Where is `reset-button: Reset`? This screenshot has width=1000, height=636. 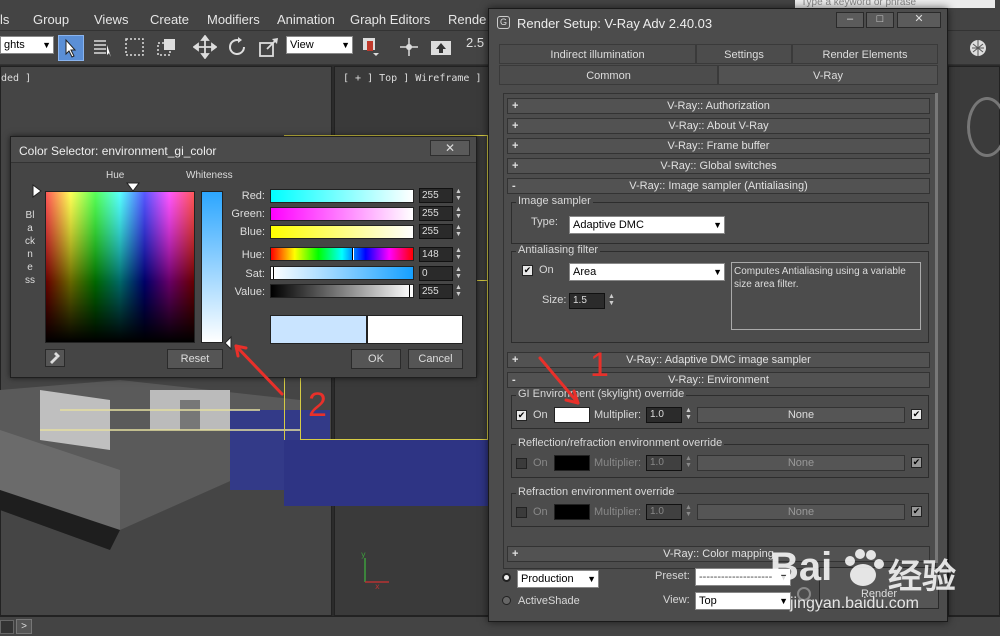
reset-button: Reset is located at coordinates (195, 359).